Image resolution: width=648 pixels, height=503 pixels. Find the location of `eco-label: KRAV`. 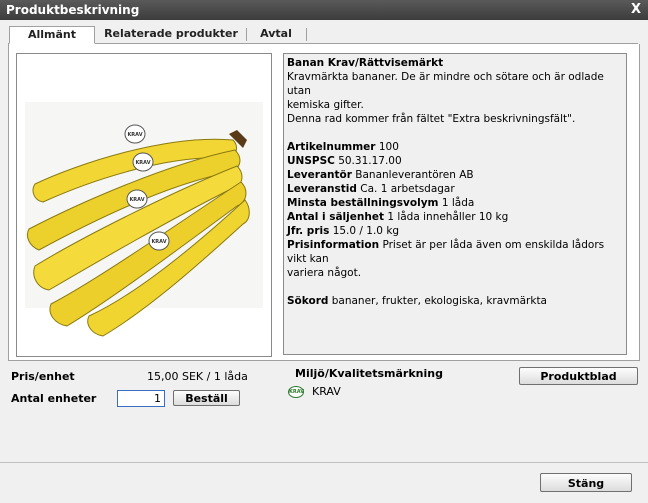

eco-label: KRAV is located at coordinates (326, 391).